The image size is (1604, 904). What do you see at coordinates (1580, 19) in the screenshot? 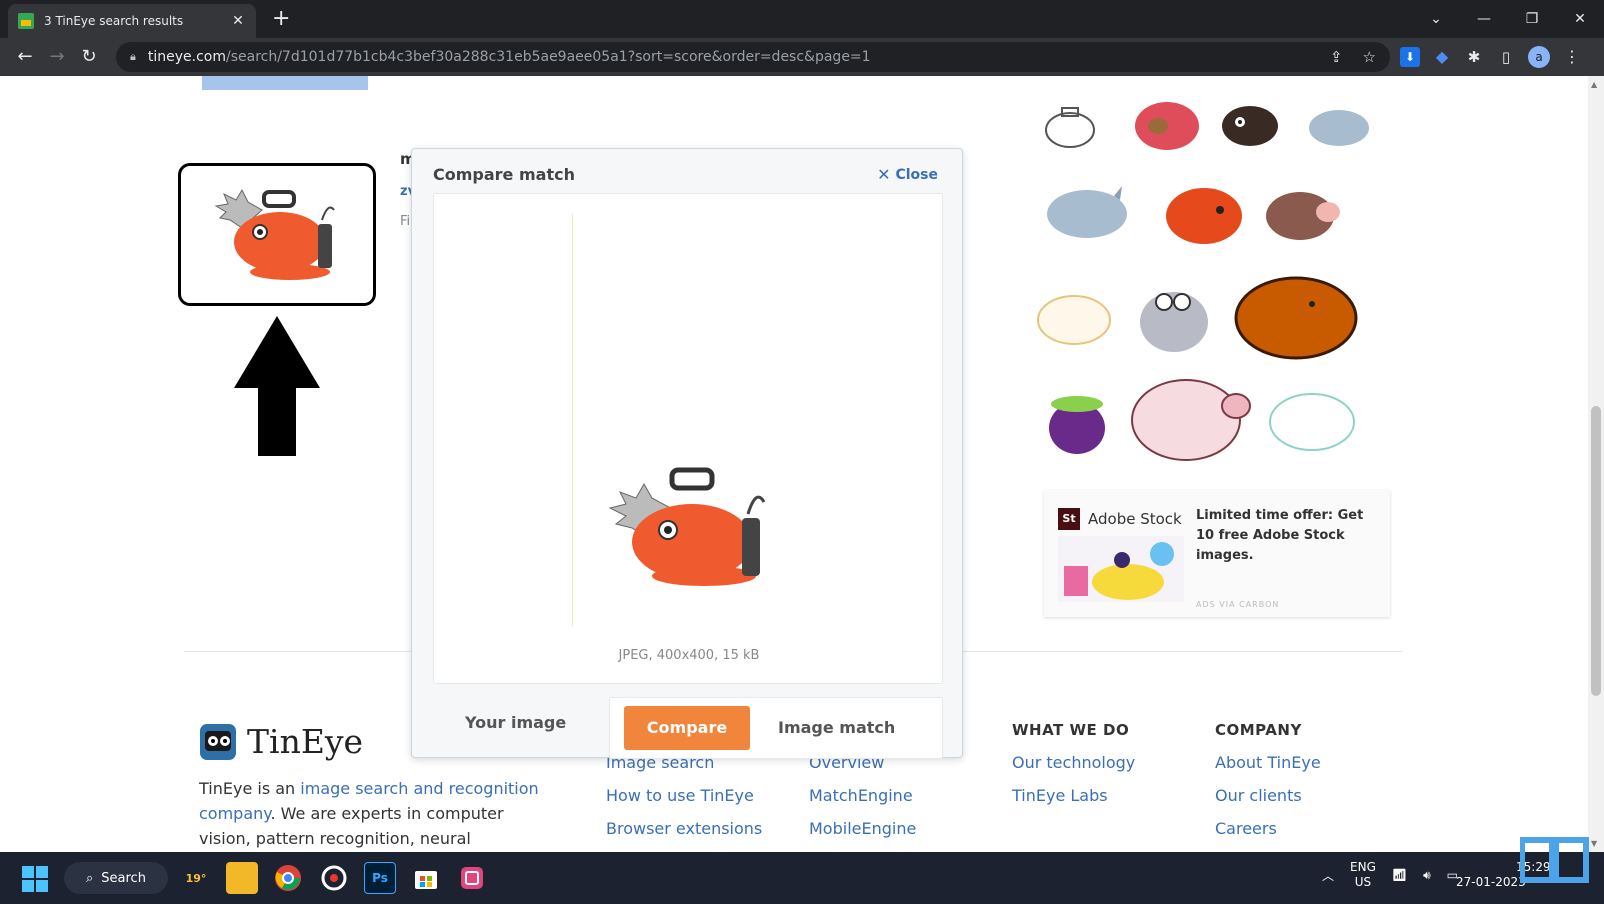
I see `close-window-icon: ✕` at bounding box center [1580, 19].